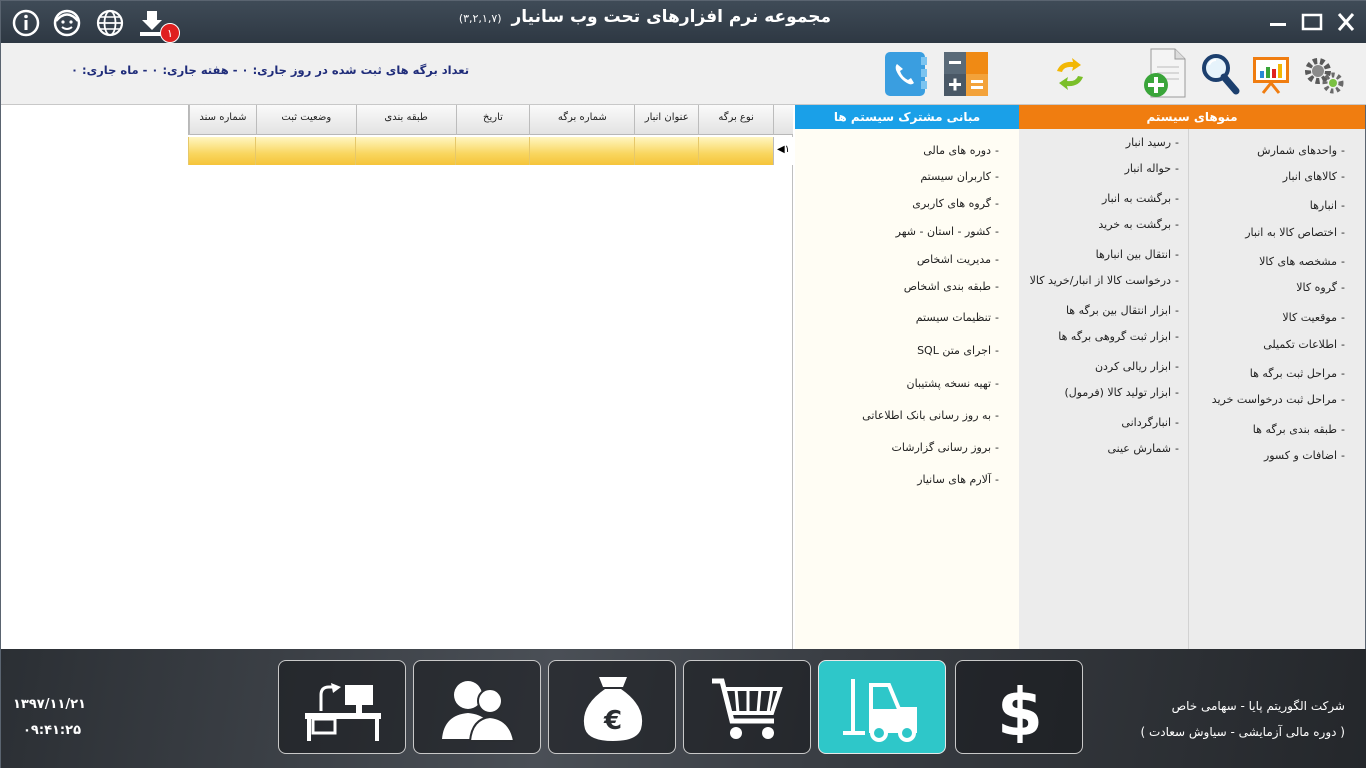 The width and height of the screenshot is (1366, 768). I want to click on report-icon, so click(1271, 74).